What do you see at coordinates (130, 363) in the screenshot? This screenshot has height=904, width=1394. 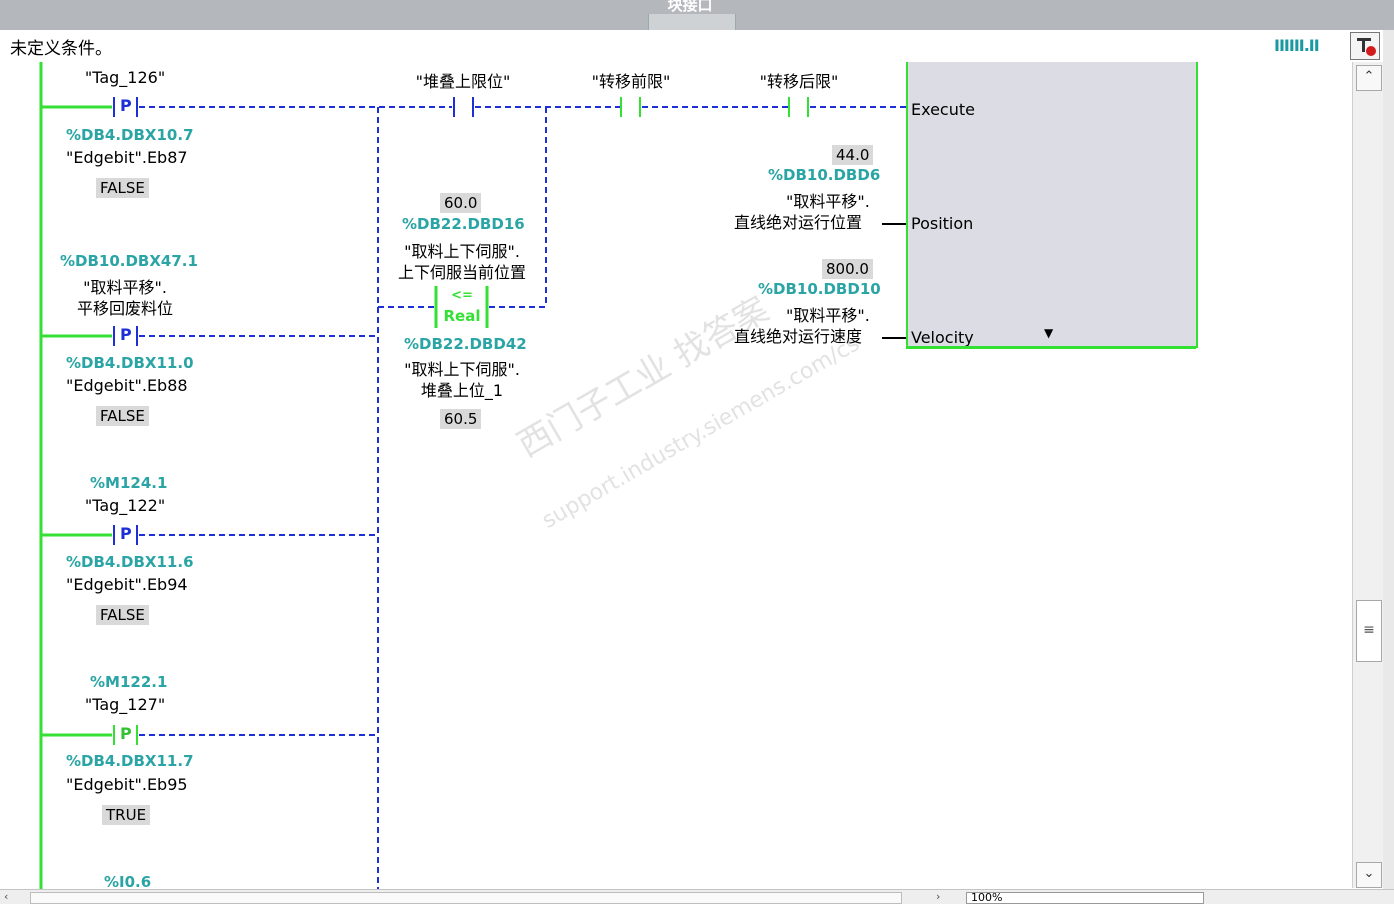 I see `contact-2-edge-address: %DB4.DBX11.0` at bounding box center [130, 363].